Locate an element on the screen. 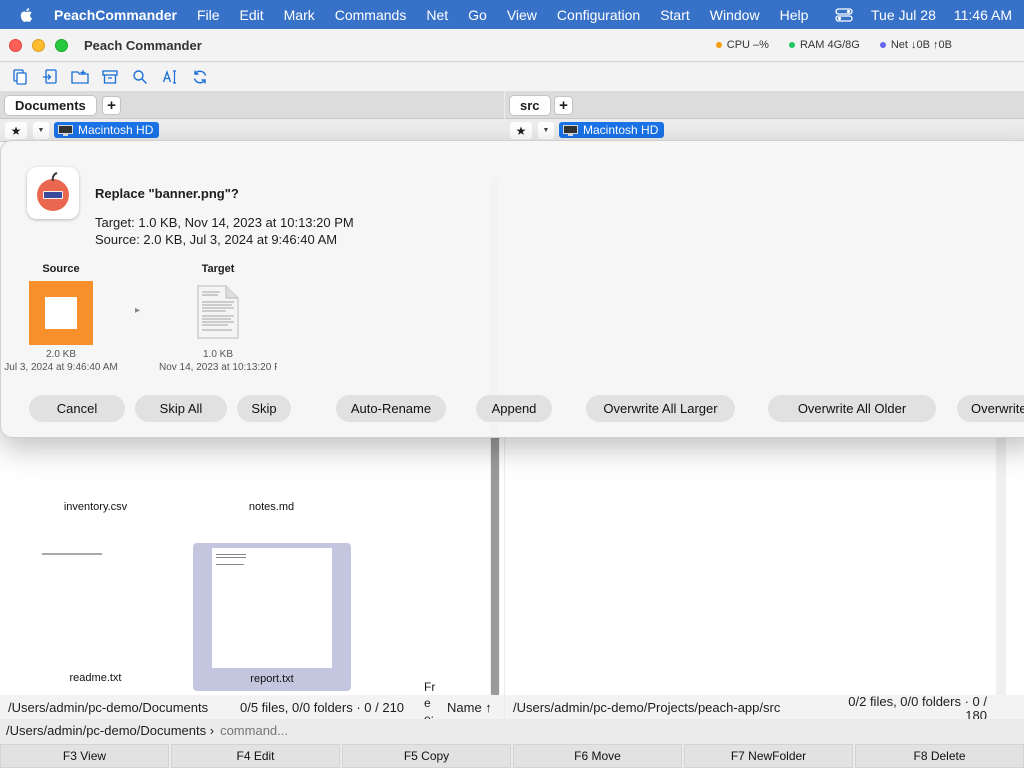  menu-go: Go is located at coordinates (477, 15).